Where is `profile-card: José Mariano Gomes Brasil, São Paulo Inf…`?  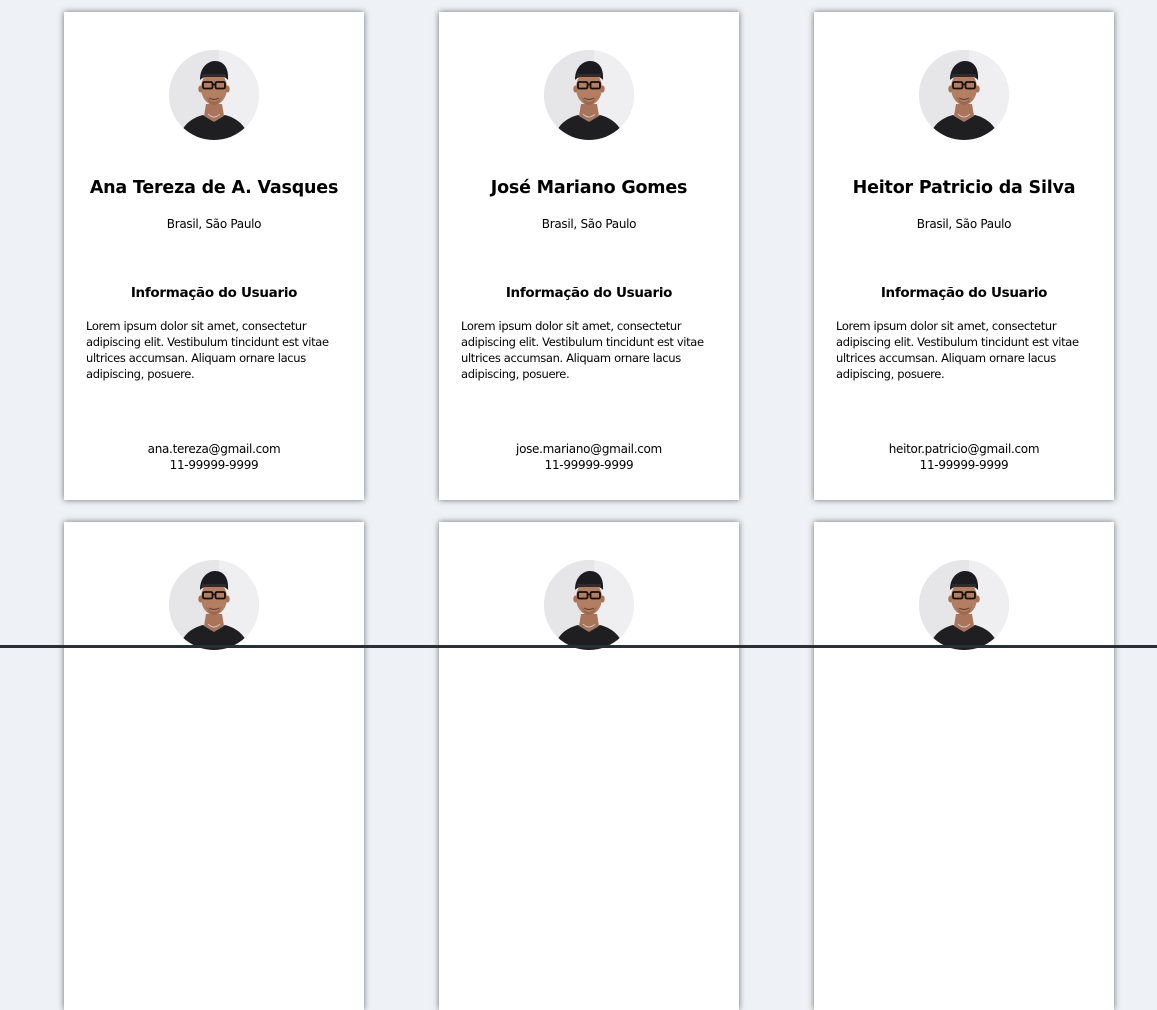 profile-card: José Mariano Gomes Brasil, São Paulo Inf… is located at coordinates (589, 256).